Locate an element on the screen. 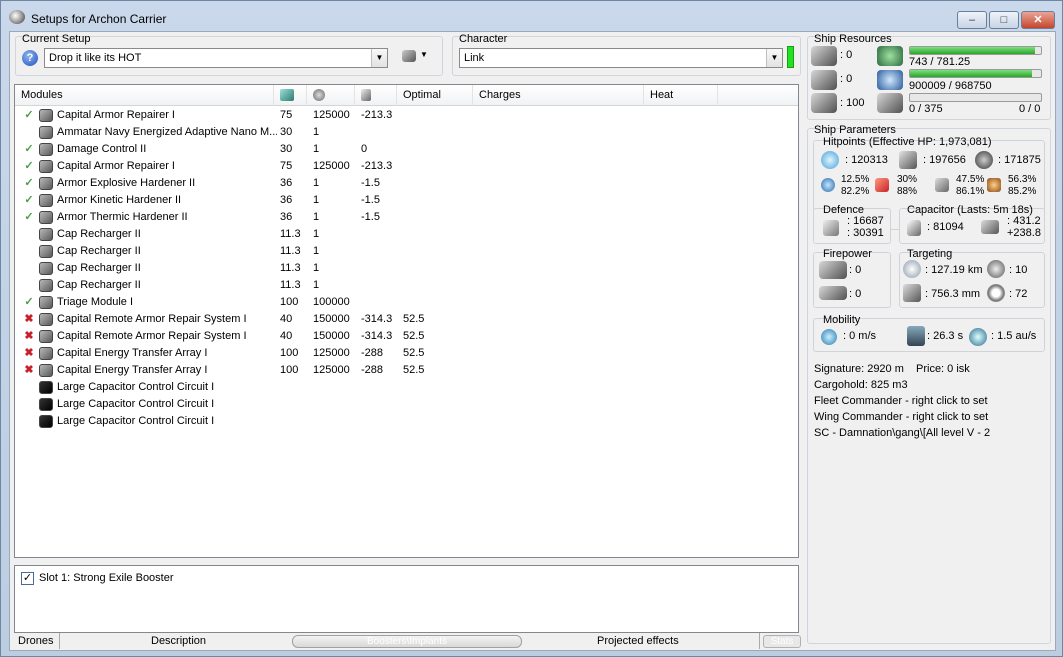  column-header-heat: Heat is located at coordinates (681, 95).